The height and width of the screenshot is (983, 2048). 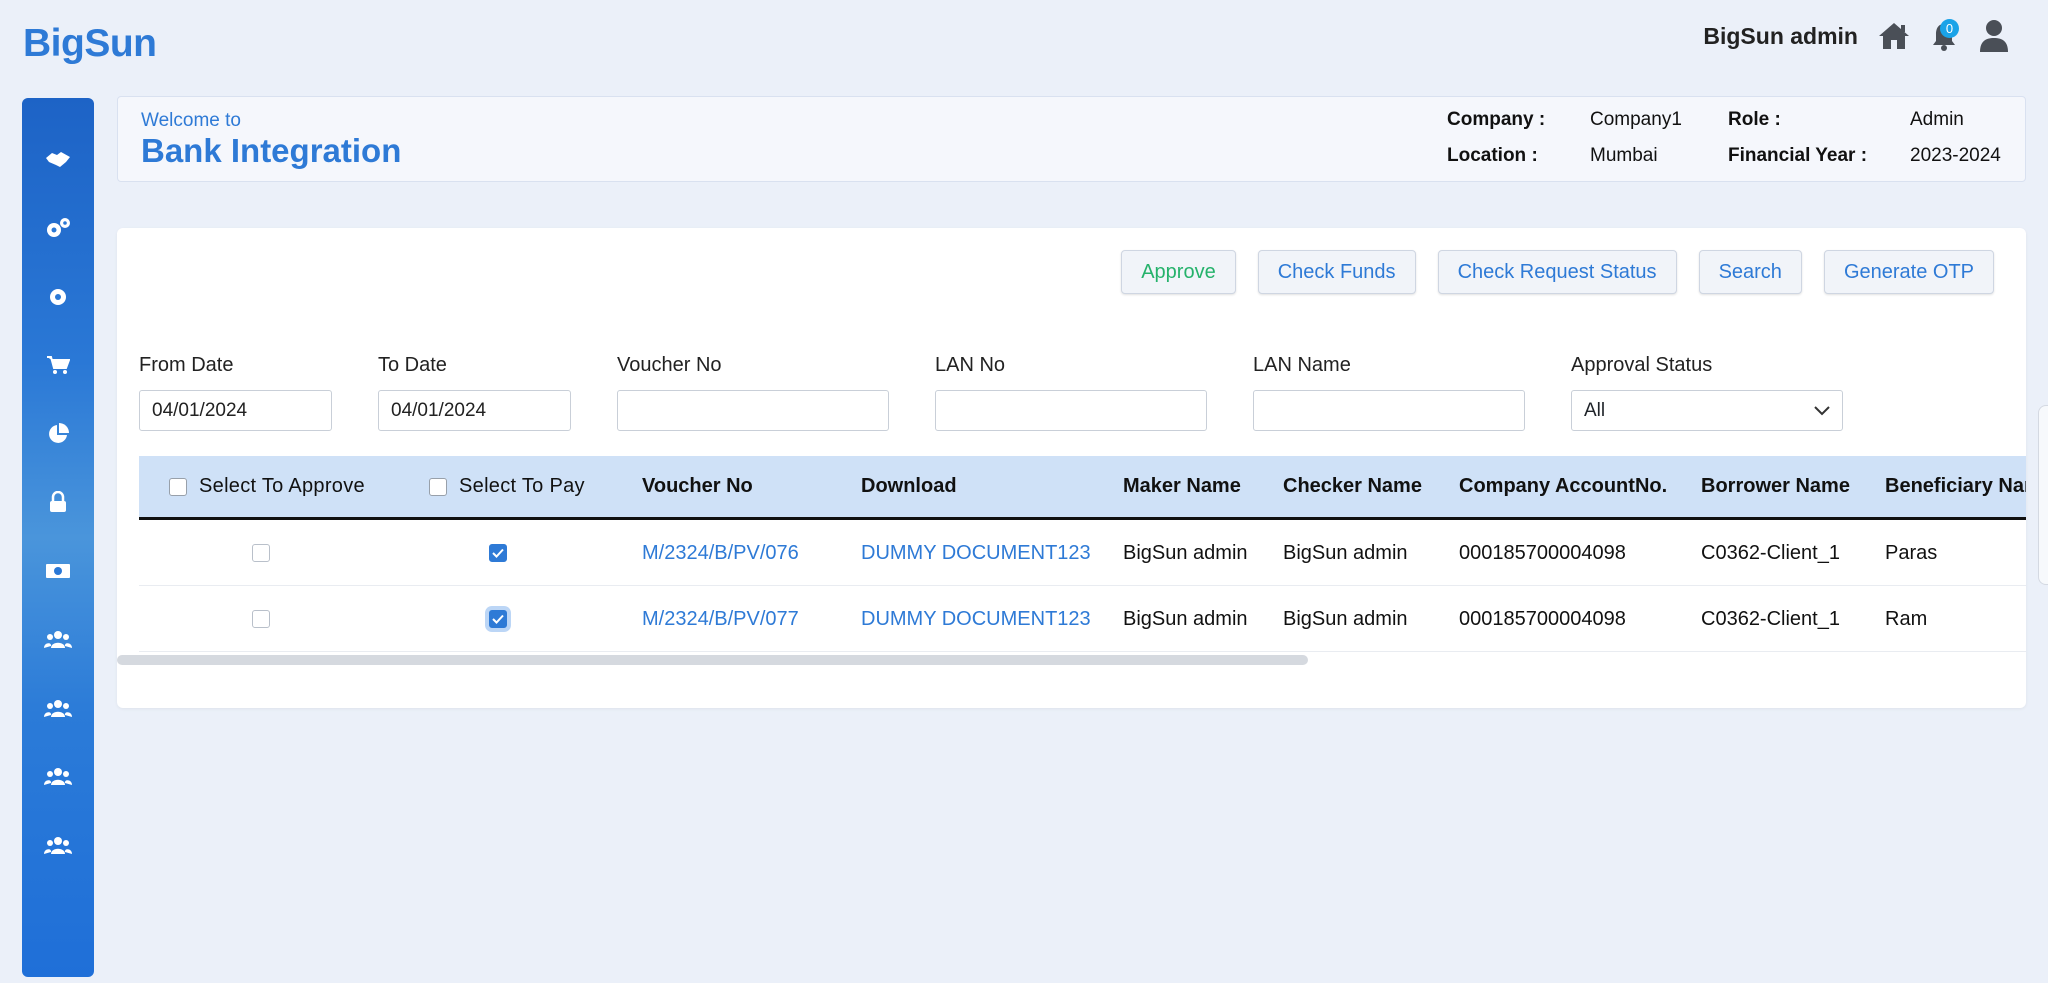 I want to click on bell-icon: 0, so click(x=1944, y=36).